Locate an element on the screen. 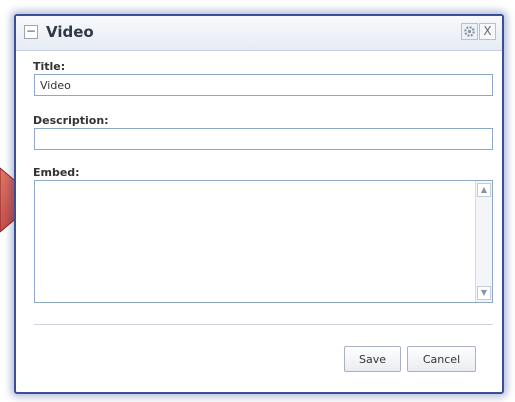 This screenshot has height=402, width=515. save-button: Save is located at coordinates (372, 359).